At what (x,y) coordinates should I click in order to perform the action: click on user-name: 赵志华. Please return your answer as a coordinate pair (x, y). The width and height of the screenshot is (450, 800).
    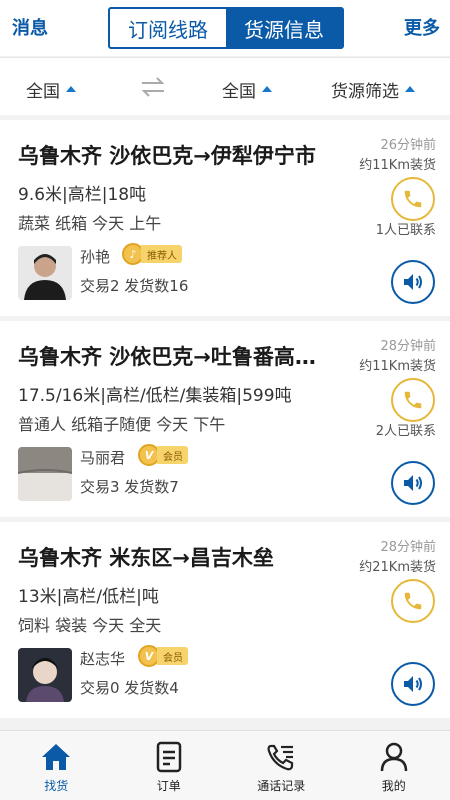
    Looking at the image, I should click on (103, 659).